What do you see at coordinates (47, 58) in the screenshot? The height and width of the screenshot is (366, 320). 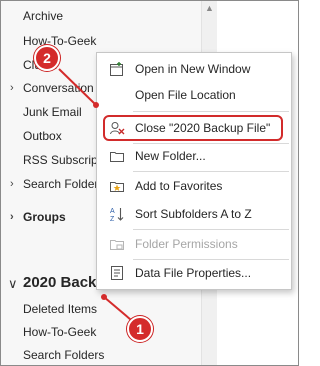 I see `callout-step-2: 2` at bounding box center [47, 58].